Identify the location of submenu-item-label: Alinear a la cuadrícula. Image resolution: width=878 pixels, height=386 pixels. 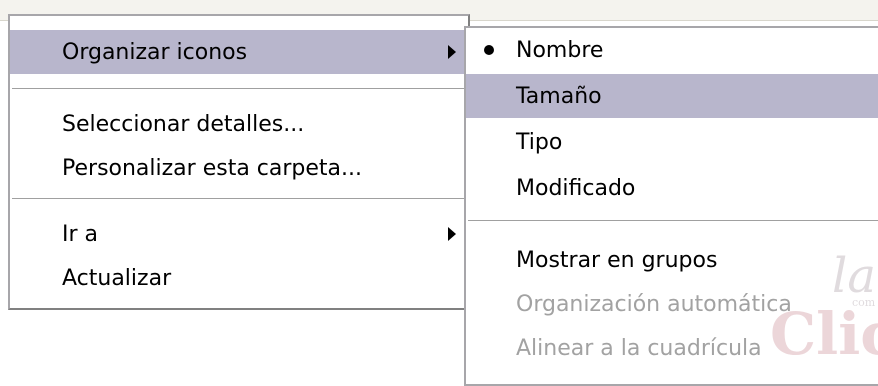
(639, 348).